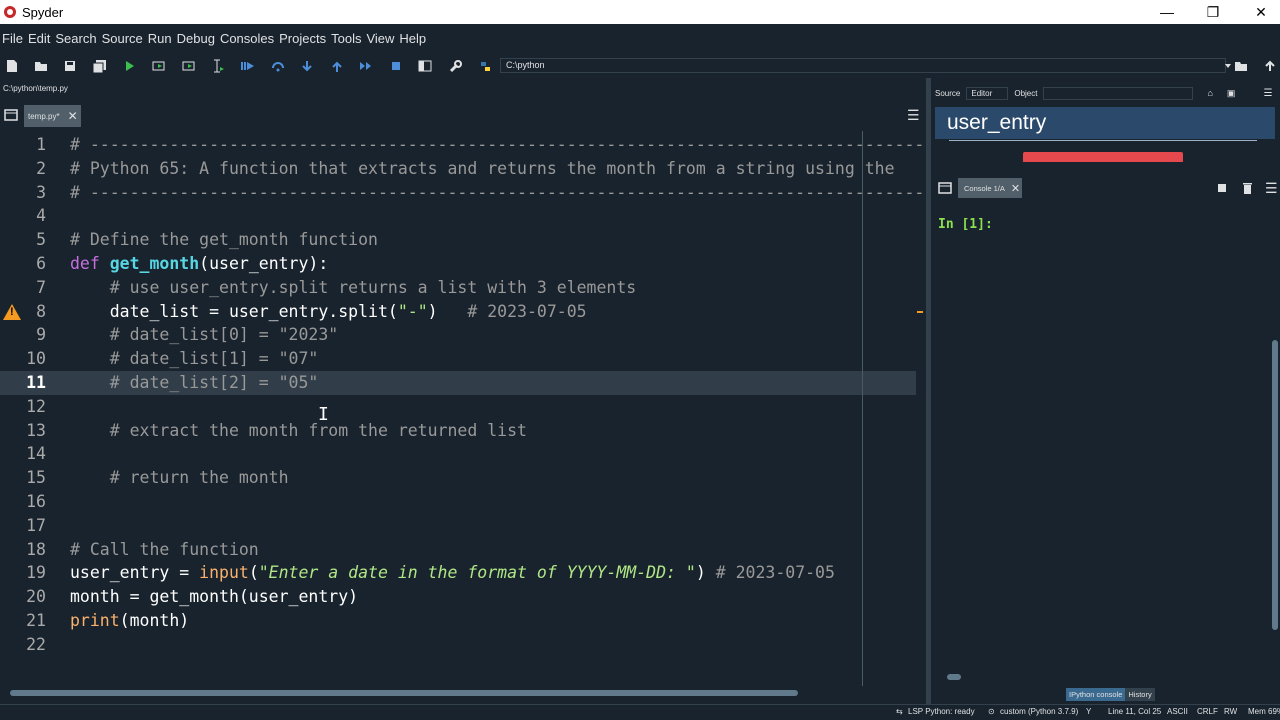  Describe the element at coordinates (264, 263) in the screenshot. I see `function-params: (user_entry):` at that location.